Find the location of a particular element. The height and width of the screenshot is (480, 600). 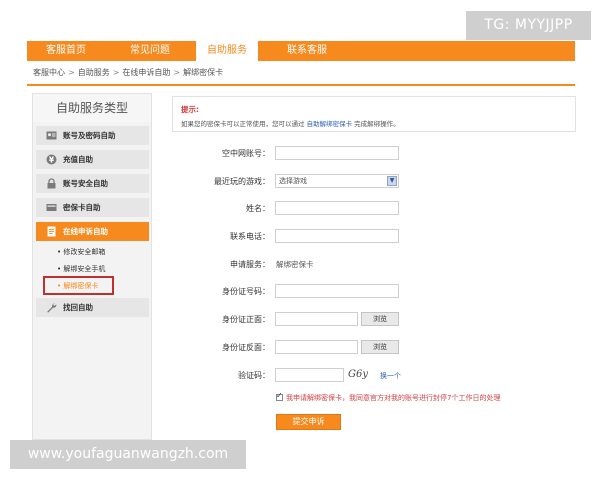

sidebar-item-account-password: 账号及密码自助 is located at coordinates (92, 135).